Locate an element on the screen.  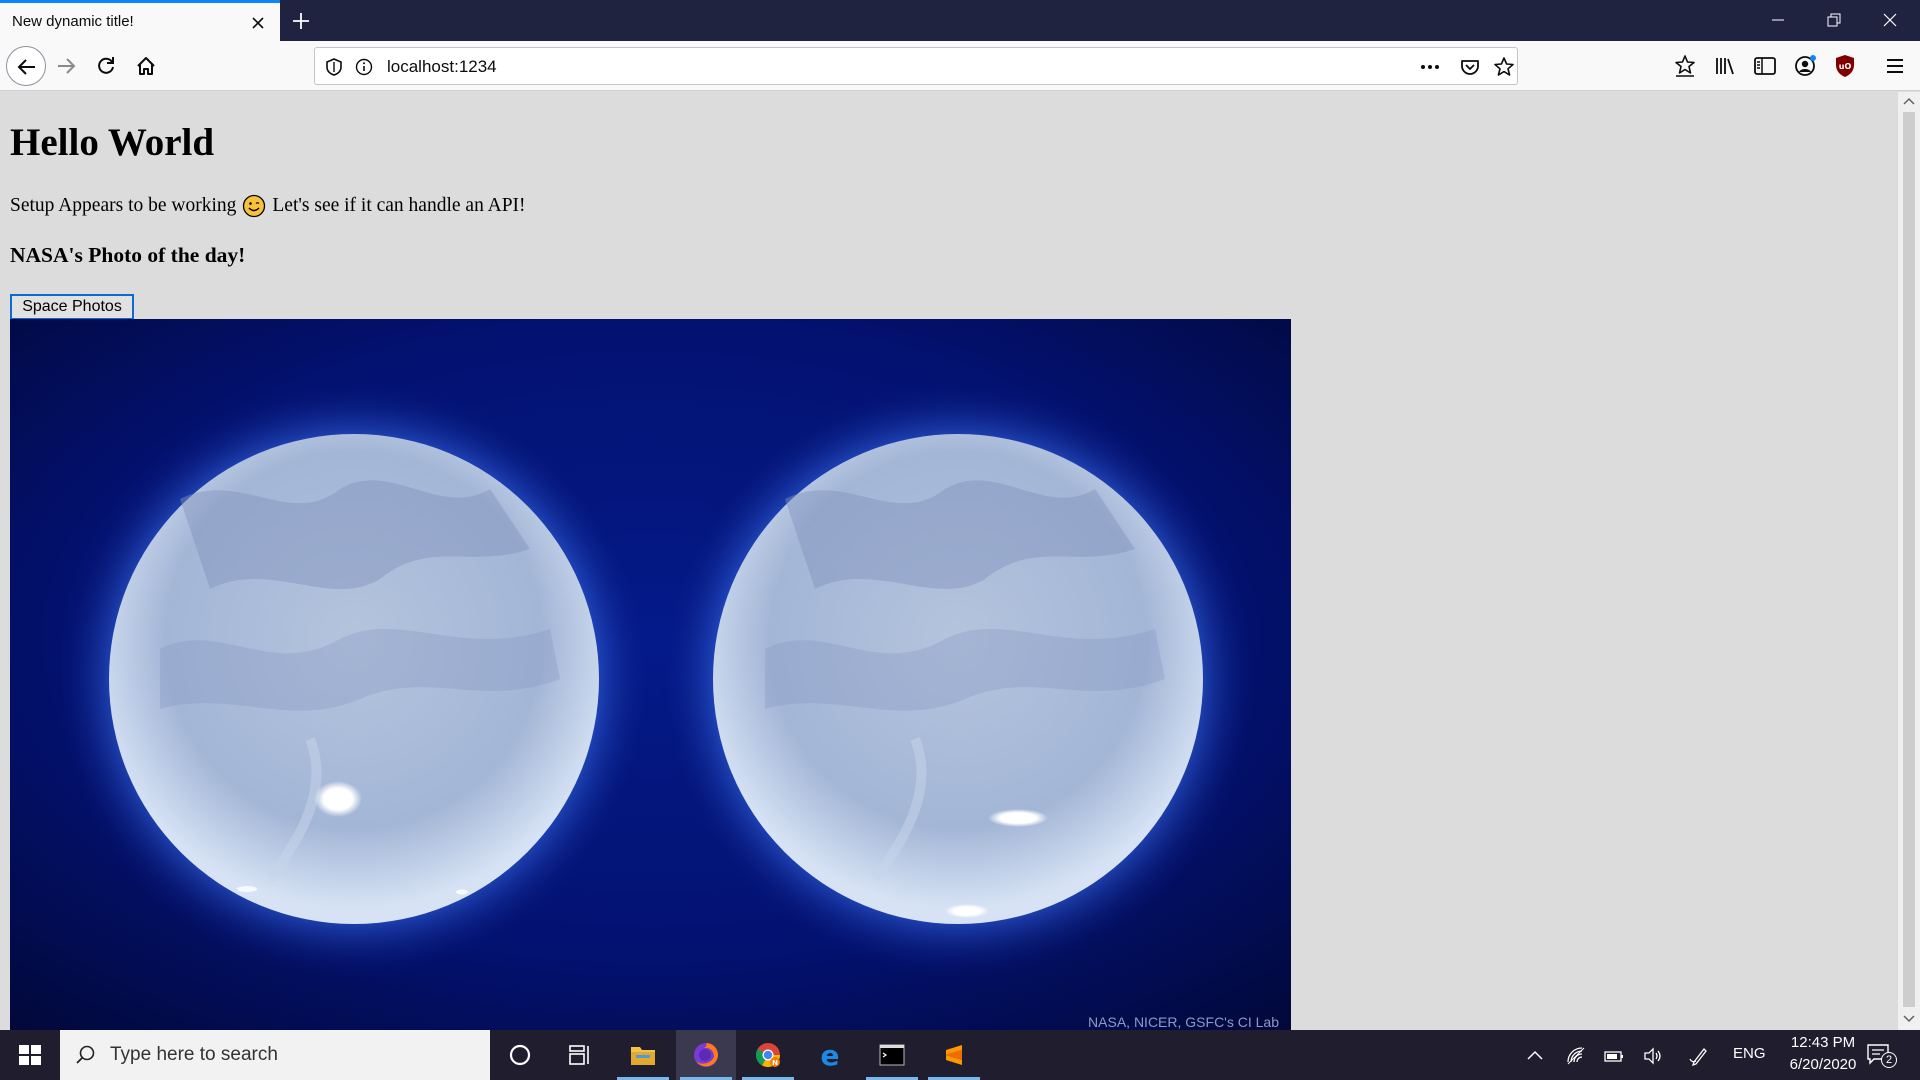
task-view-icon is located at coordinates (580, 1055).